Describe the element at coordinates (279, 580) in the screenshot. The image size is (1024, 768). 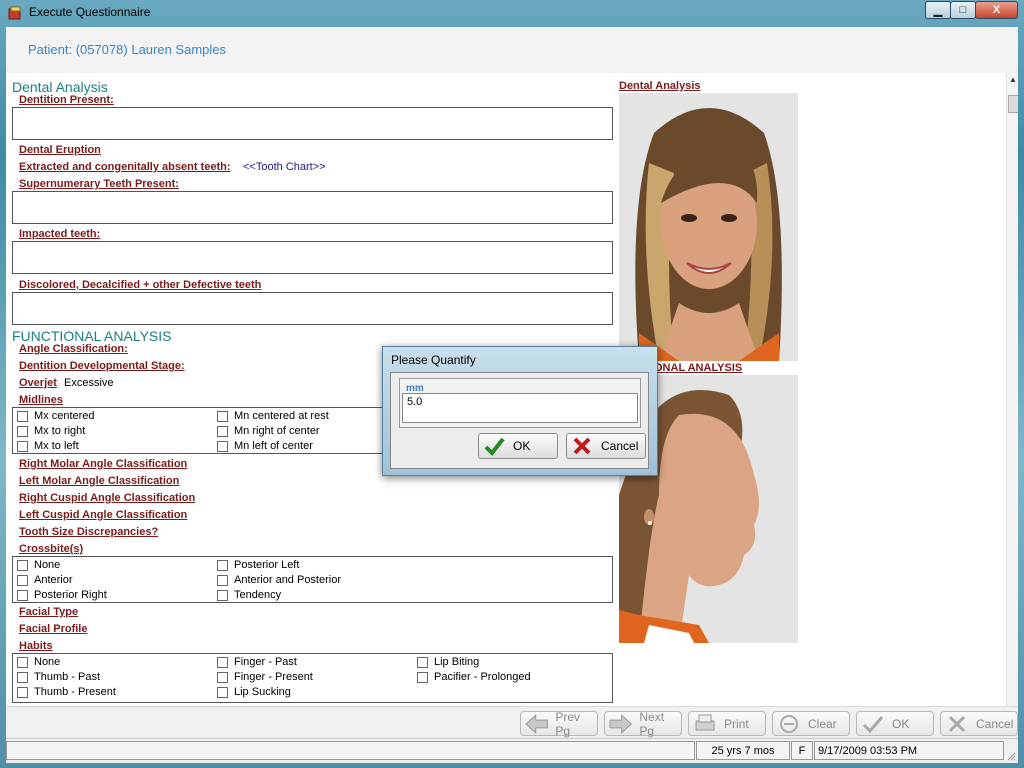
I see `checkbox-crossbite-anterior-posterior: Anterior and Posterior` at that location.